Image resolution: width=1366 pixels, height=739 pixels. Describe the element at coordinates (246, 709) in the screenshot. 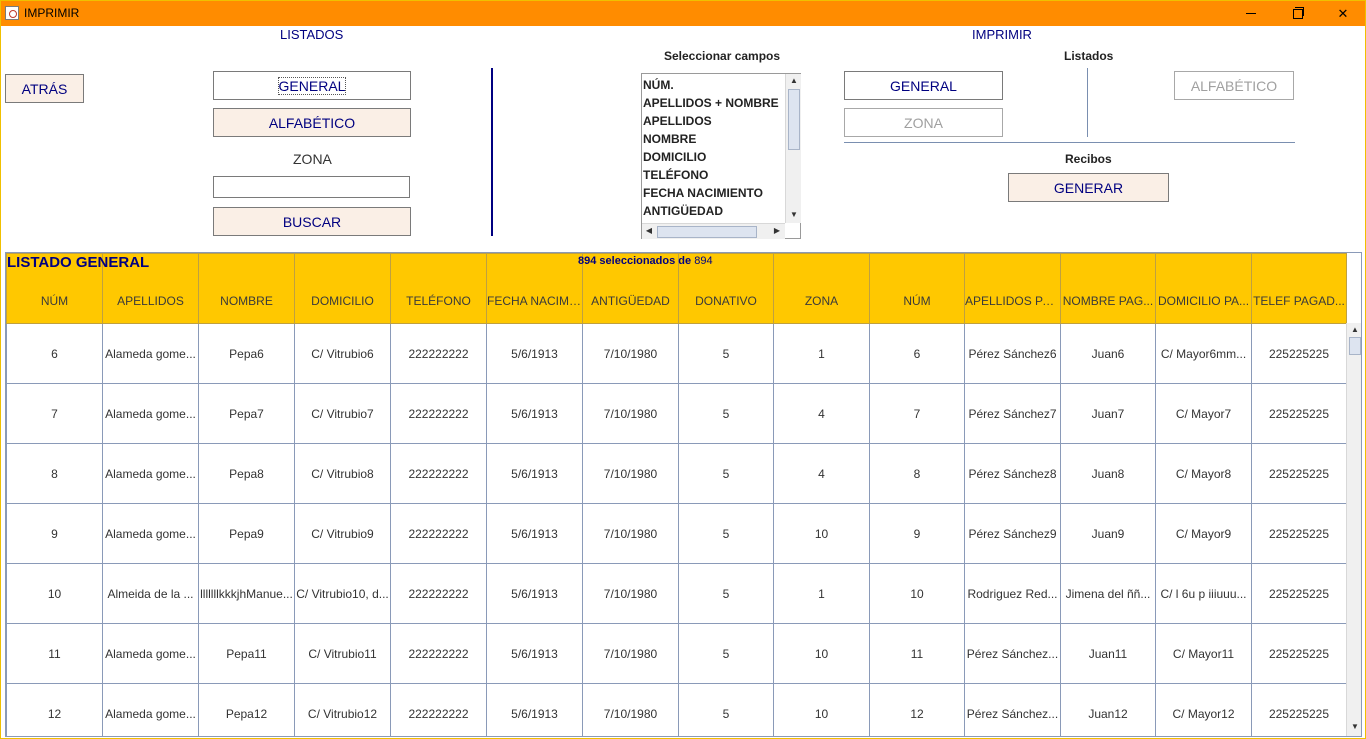

I see `table-cell: Pepa12` at that location.